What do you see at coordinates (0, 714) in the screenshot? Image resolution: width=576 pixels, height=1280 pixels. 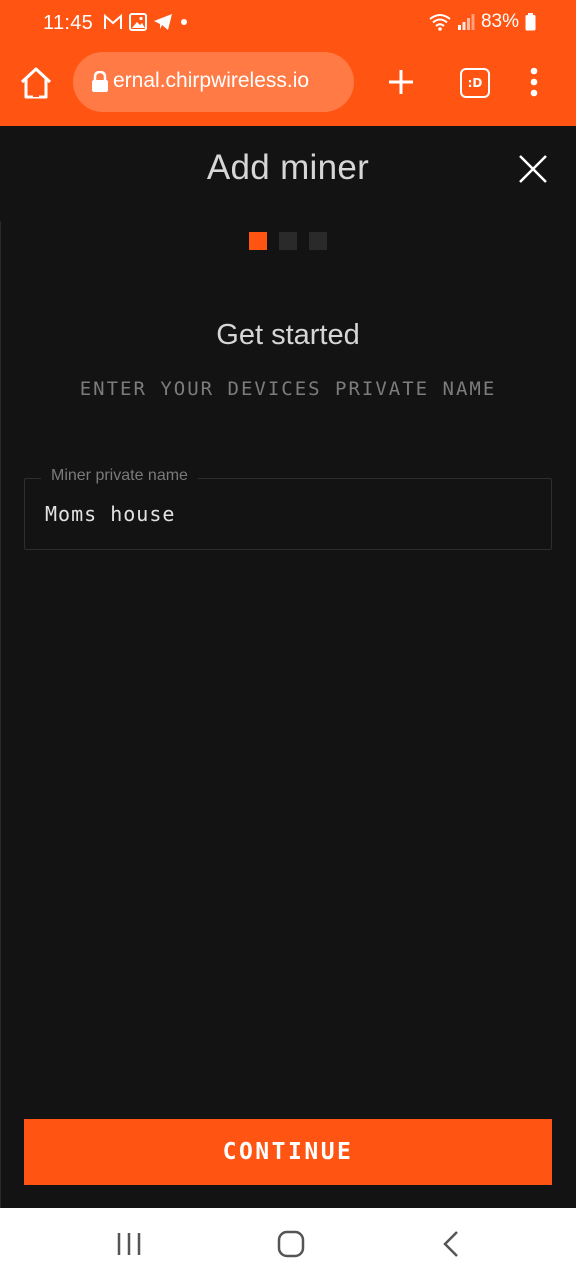 I see `divider` at bounding box center [0, 714].